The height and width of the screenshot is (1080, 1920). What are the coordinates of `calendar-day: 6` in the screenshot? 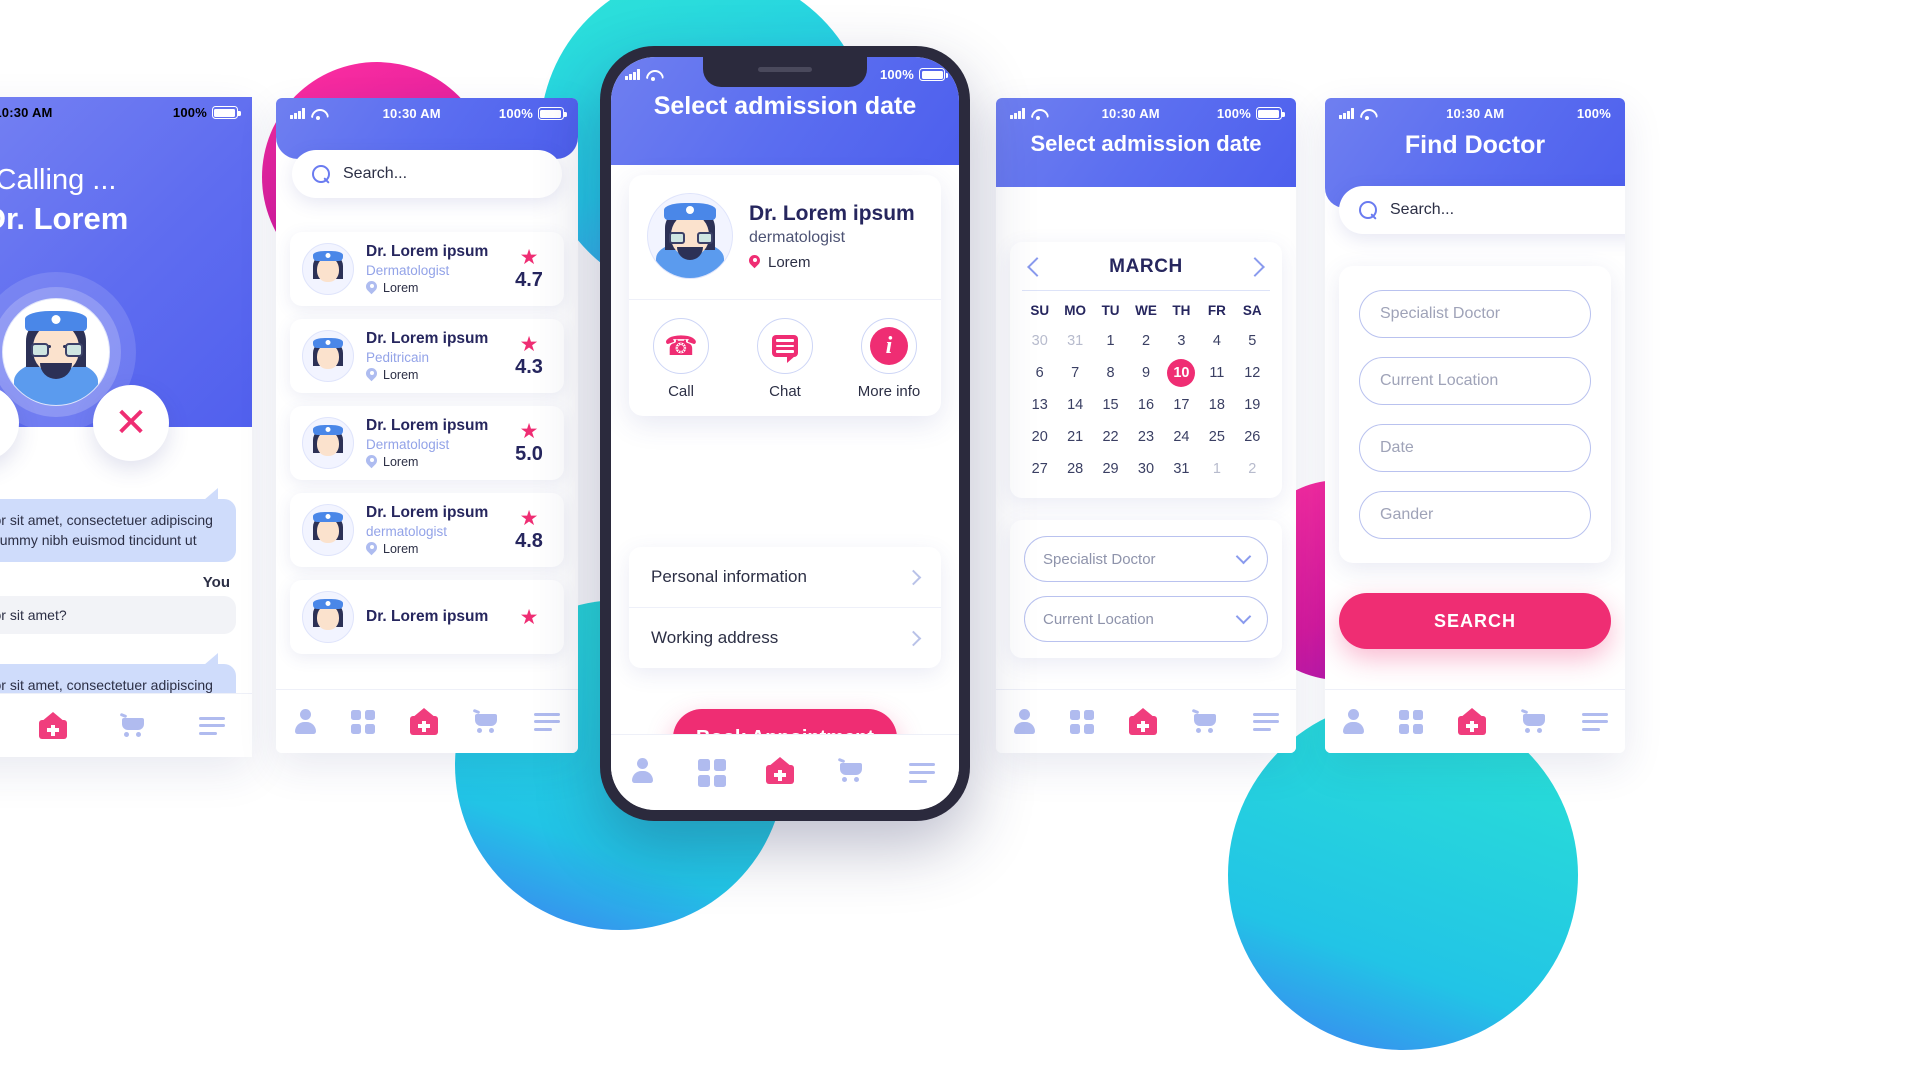 It's located at (1039, 373).